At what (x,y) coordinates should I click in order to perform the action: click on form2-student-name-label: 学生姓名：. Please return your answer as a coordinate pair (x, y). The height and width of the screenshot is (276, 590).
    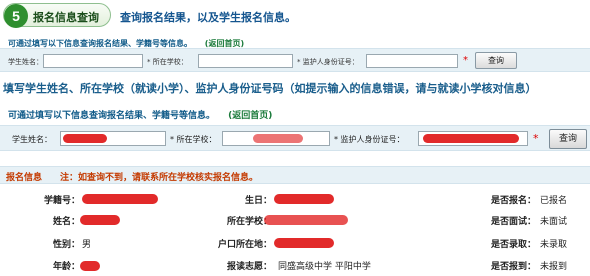
    Looking at the image, I should click on (32, 139).